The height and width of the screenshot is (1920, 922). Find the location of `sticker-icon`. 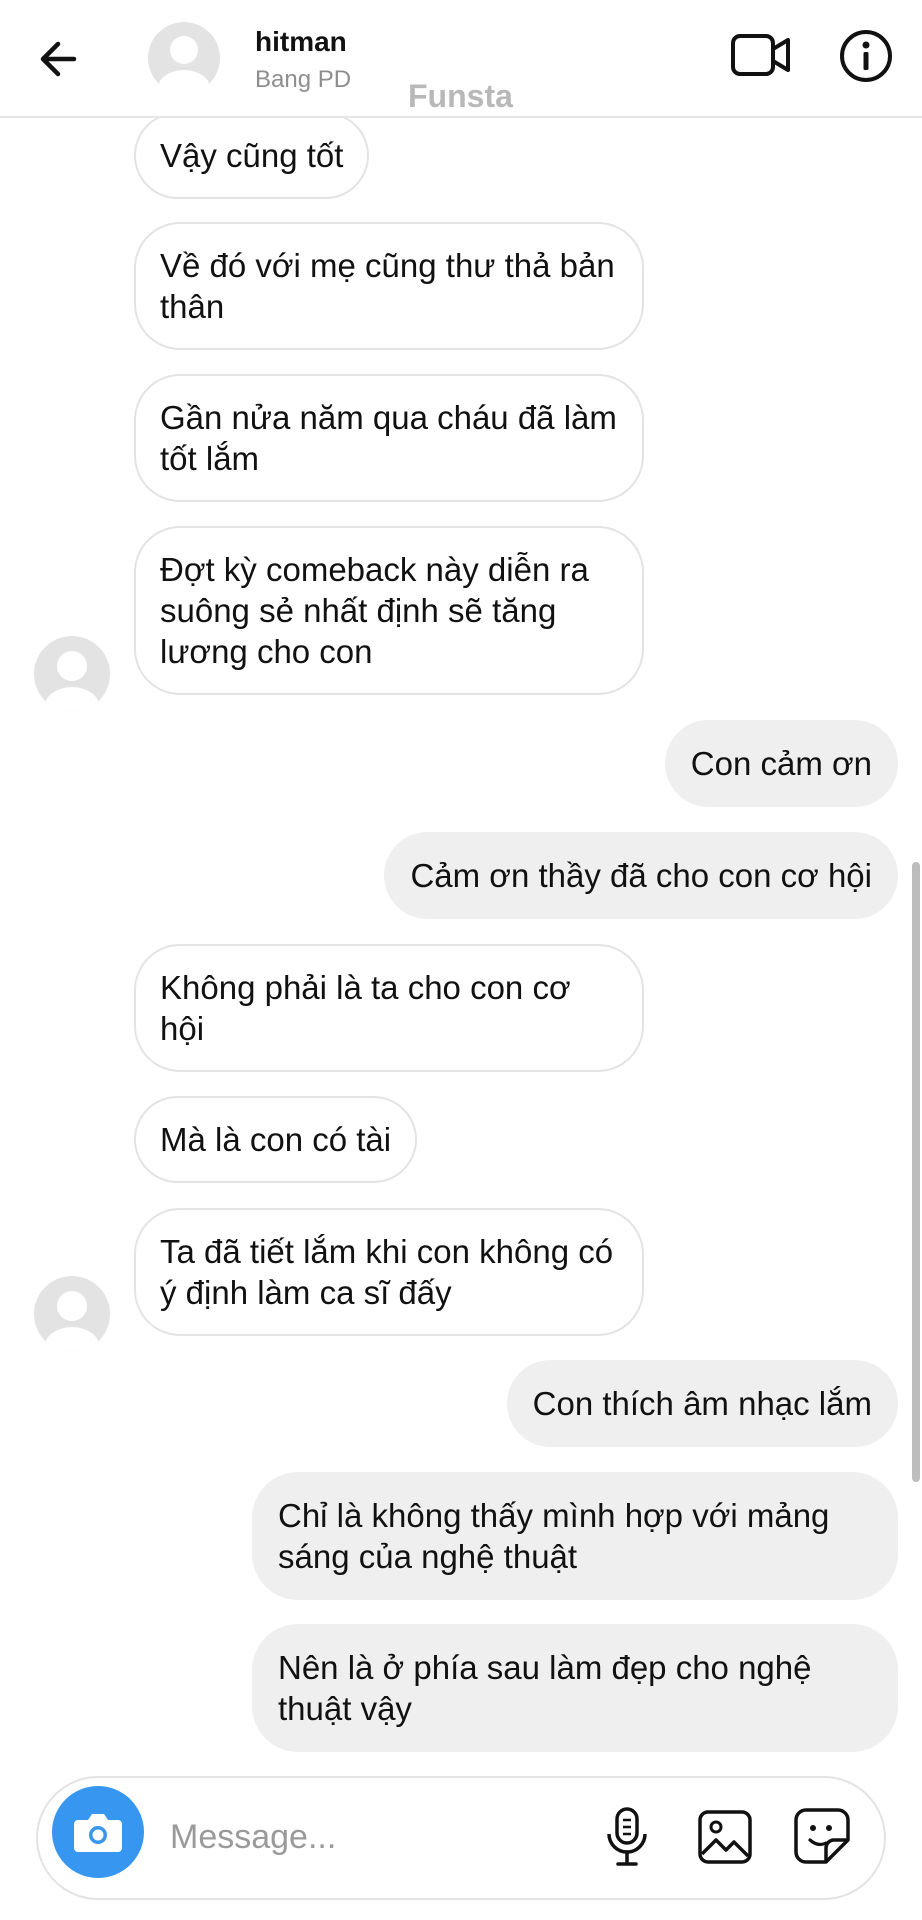

sticker-icon is located at coordinates (822, 1836).